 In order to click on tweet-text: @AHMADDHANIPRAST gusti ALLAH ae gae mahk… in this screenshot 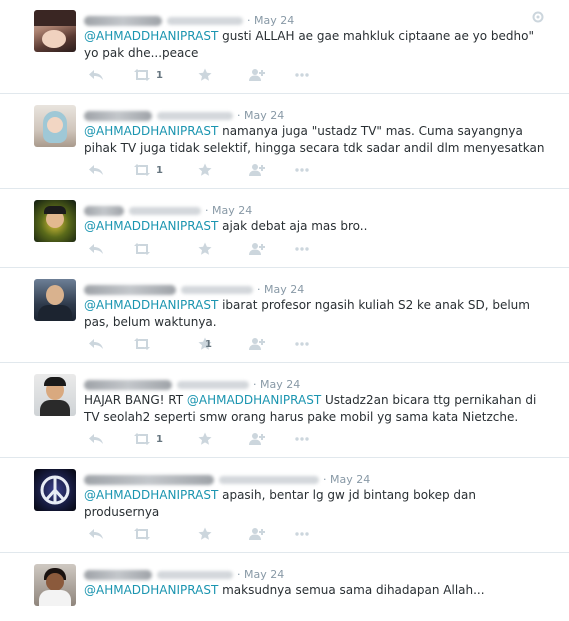, I will do `click(309, 44)`.